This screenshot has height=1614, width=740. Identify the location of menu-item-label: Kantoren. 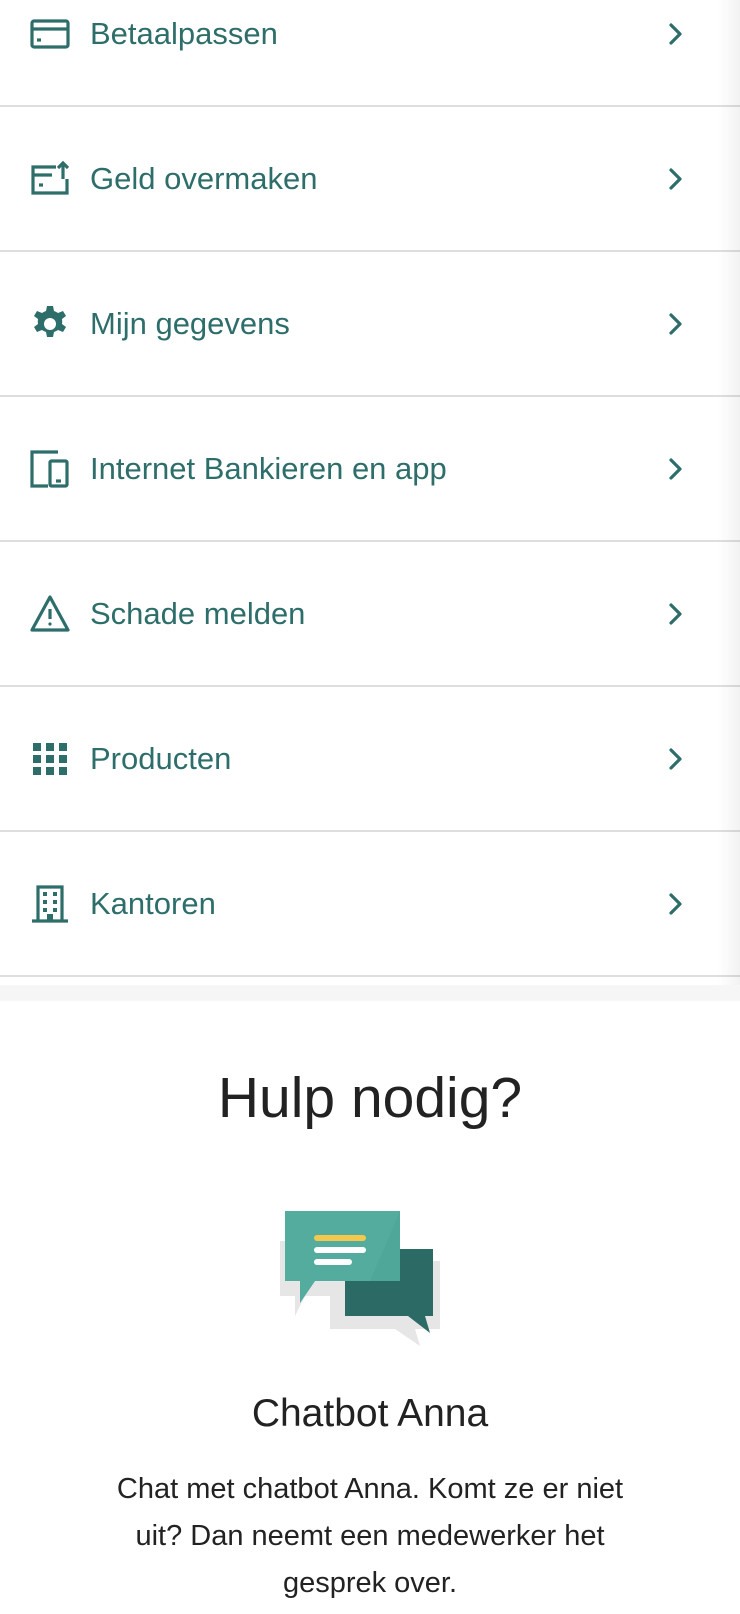
(153, 903).